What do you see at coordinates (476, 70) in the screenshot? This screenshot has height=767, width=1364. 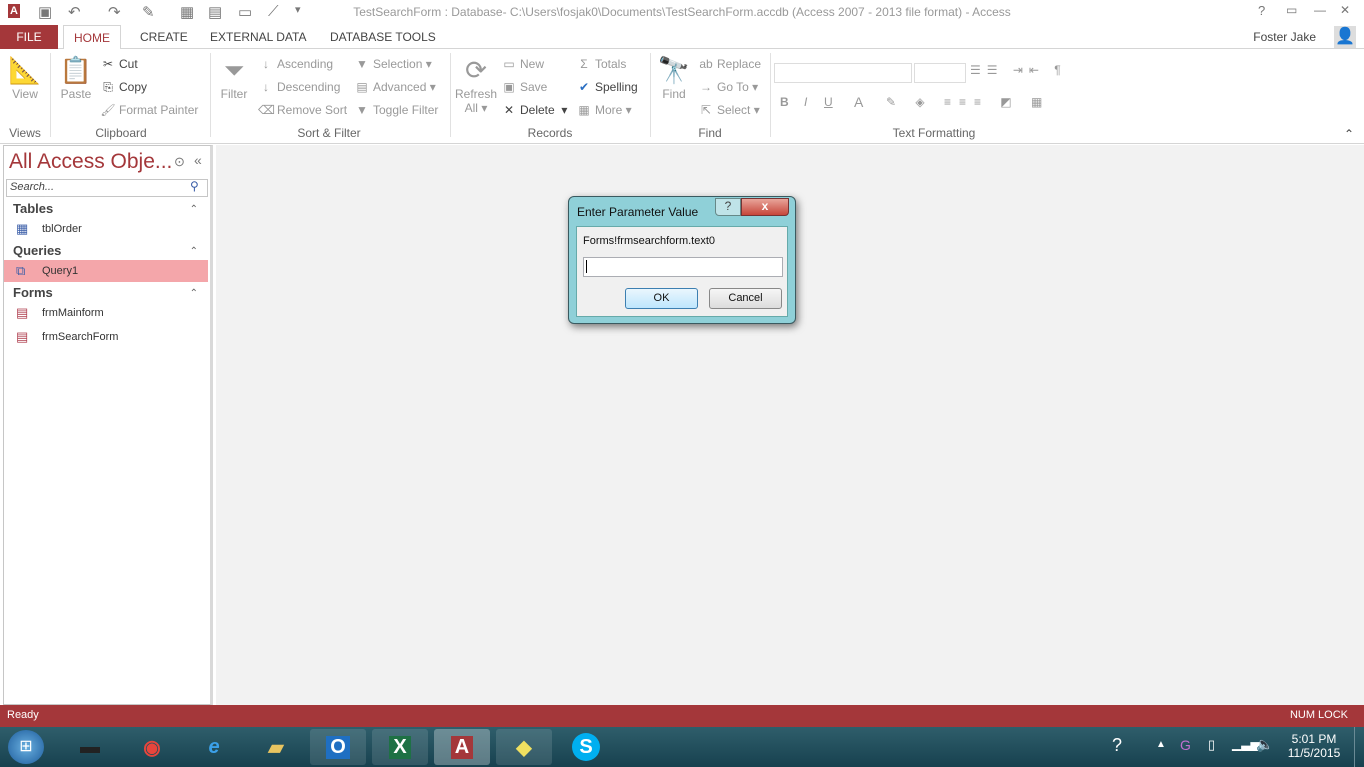 I see `refresh-icon: ⟳` at bounding box center [476, 70].